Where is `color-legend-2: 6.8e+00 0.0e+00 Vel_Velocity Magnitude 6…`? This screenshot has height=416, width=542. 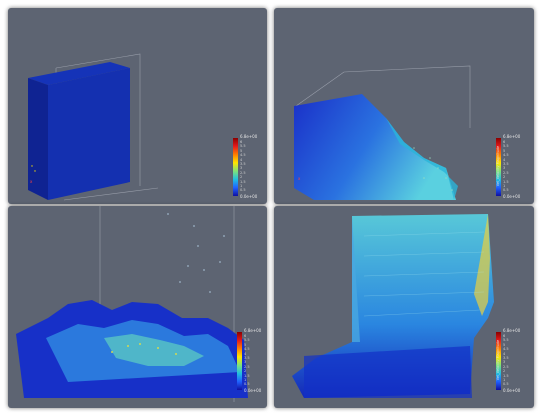
color-legend-2: 6.8e+00 0.0e+00 Vel_Velocity Magnitude 6… is located at coordinates (515, 169).